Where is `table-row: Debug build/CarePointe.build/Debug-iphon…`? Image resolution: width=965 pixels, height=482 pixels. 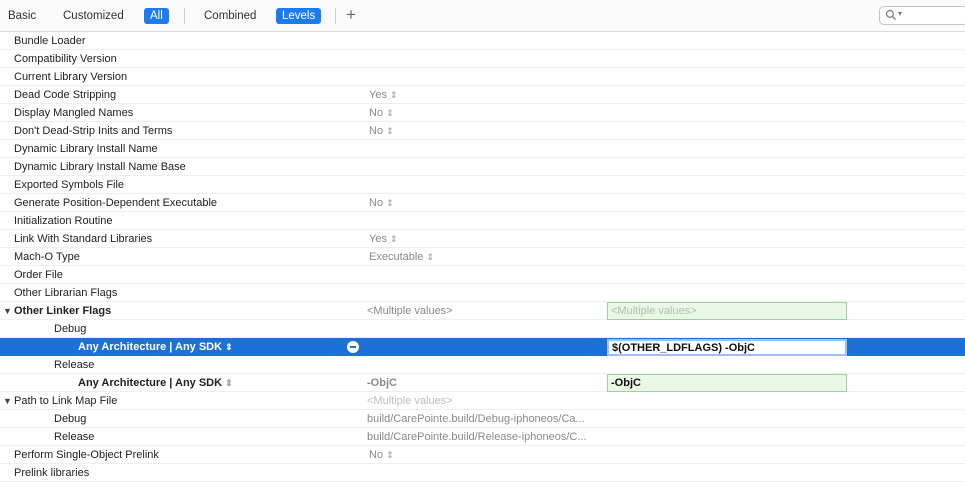 table-row: Debug build/CarePointe.build/Debug-iphon… is located at coordinates (482, 419).